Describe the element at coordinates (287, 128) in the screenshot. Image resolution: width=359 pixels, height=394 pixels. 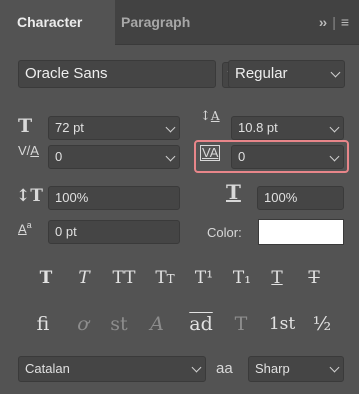
I see `leading-field: 10.8 pt` at that location.